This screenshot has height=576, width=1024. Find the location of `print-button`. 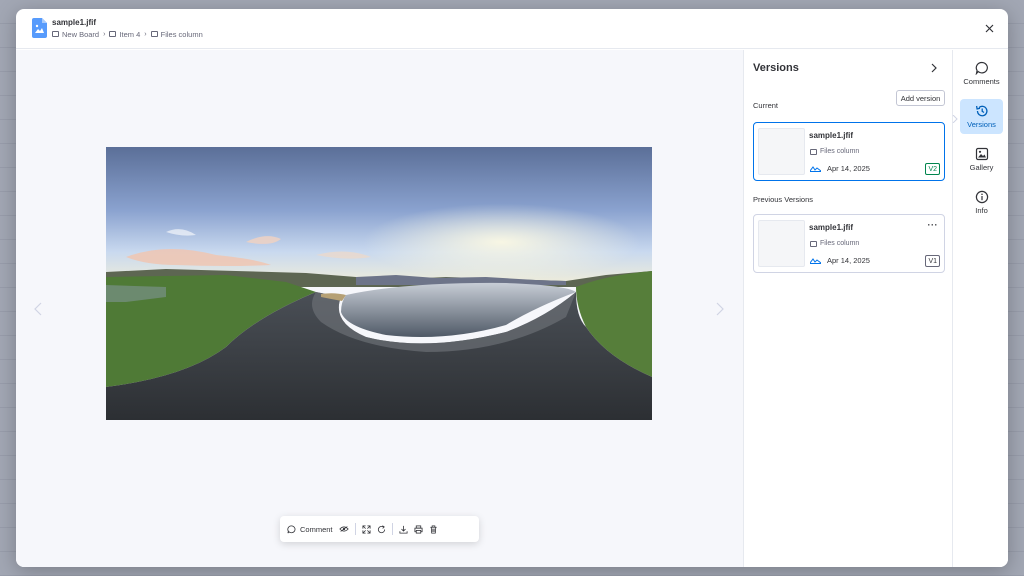

print-button is located at coordinates (418, 529).